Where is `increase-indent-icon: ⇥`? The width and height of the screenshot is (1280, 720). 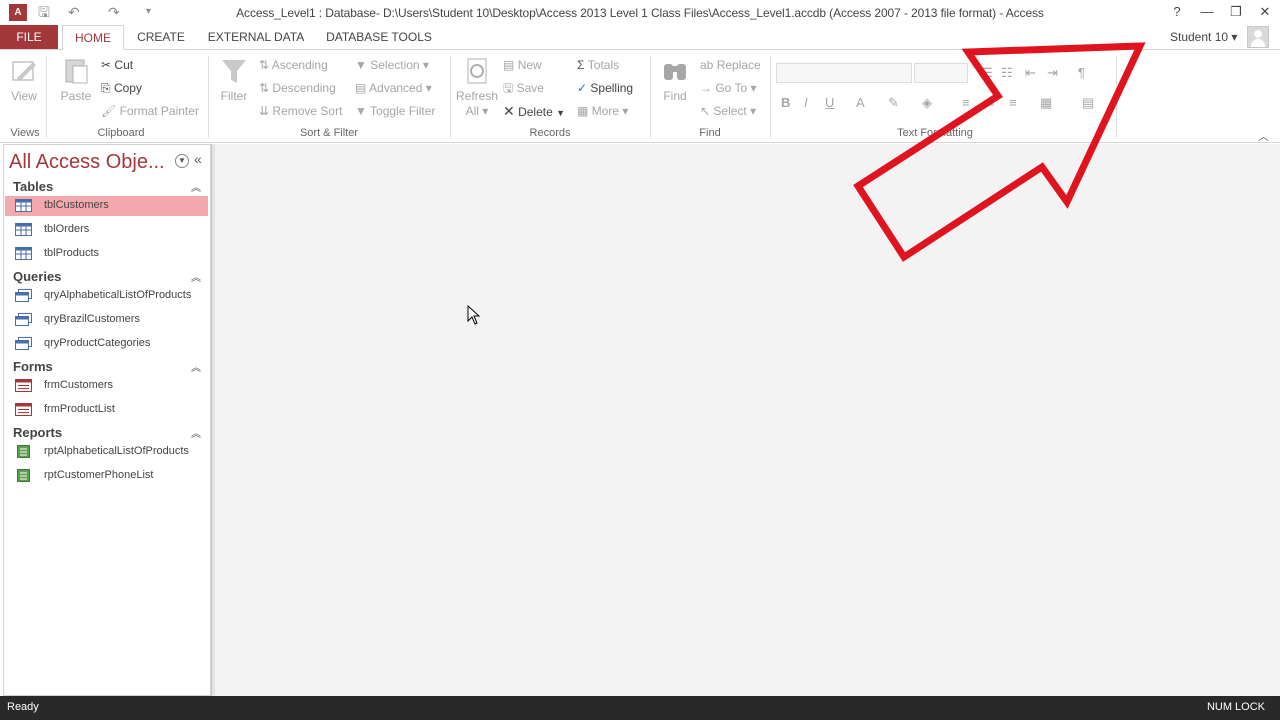 increase-indent-icon: ⇥ is located at coordinates (1052, 73).